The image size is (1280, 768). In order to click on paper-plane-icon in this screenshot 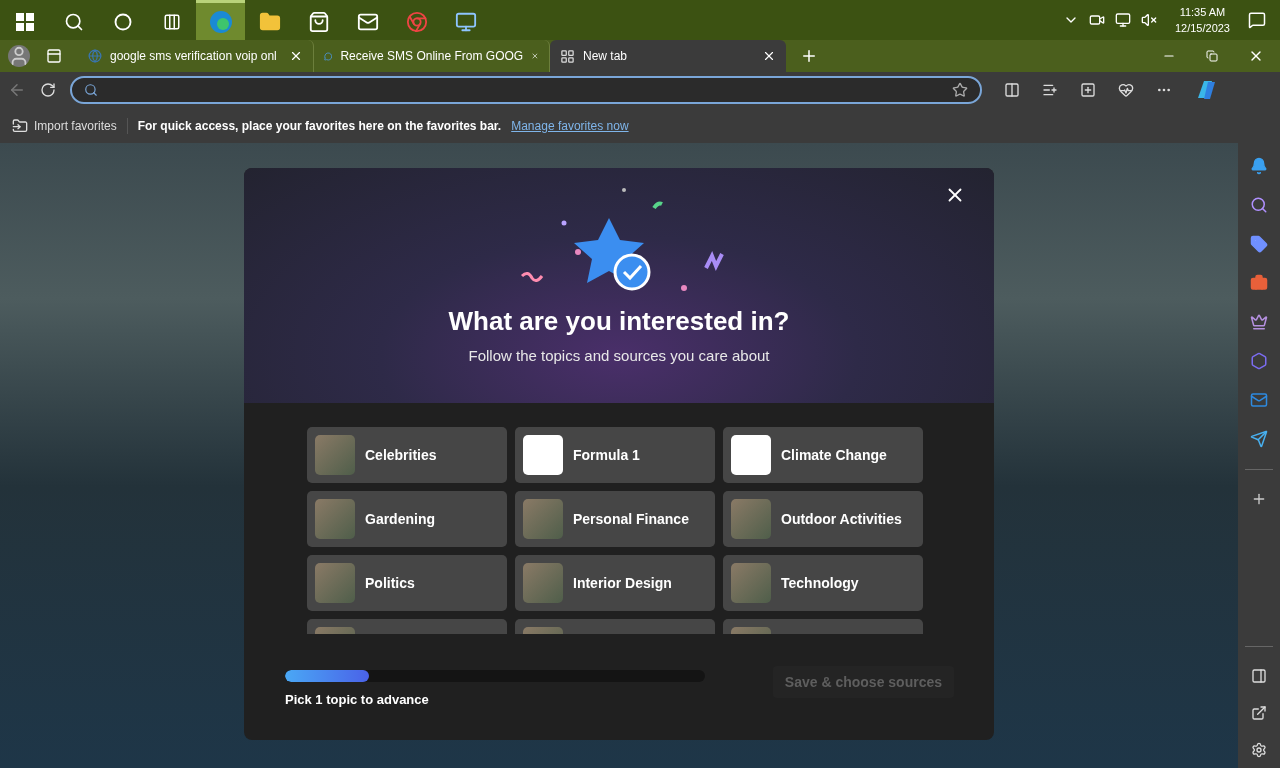, I will do `click(1259, 439)`.